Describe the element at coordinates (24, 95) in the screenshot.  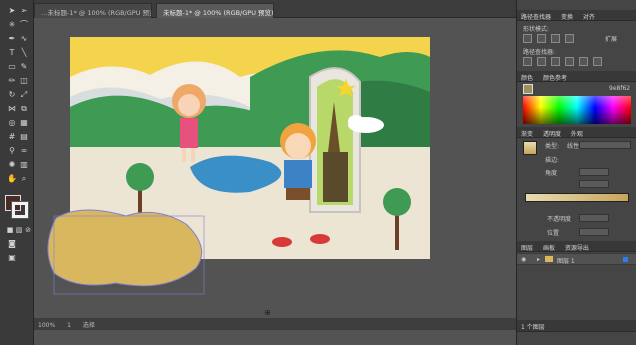
I see `scale-tool-icon: ⤢` at that location.